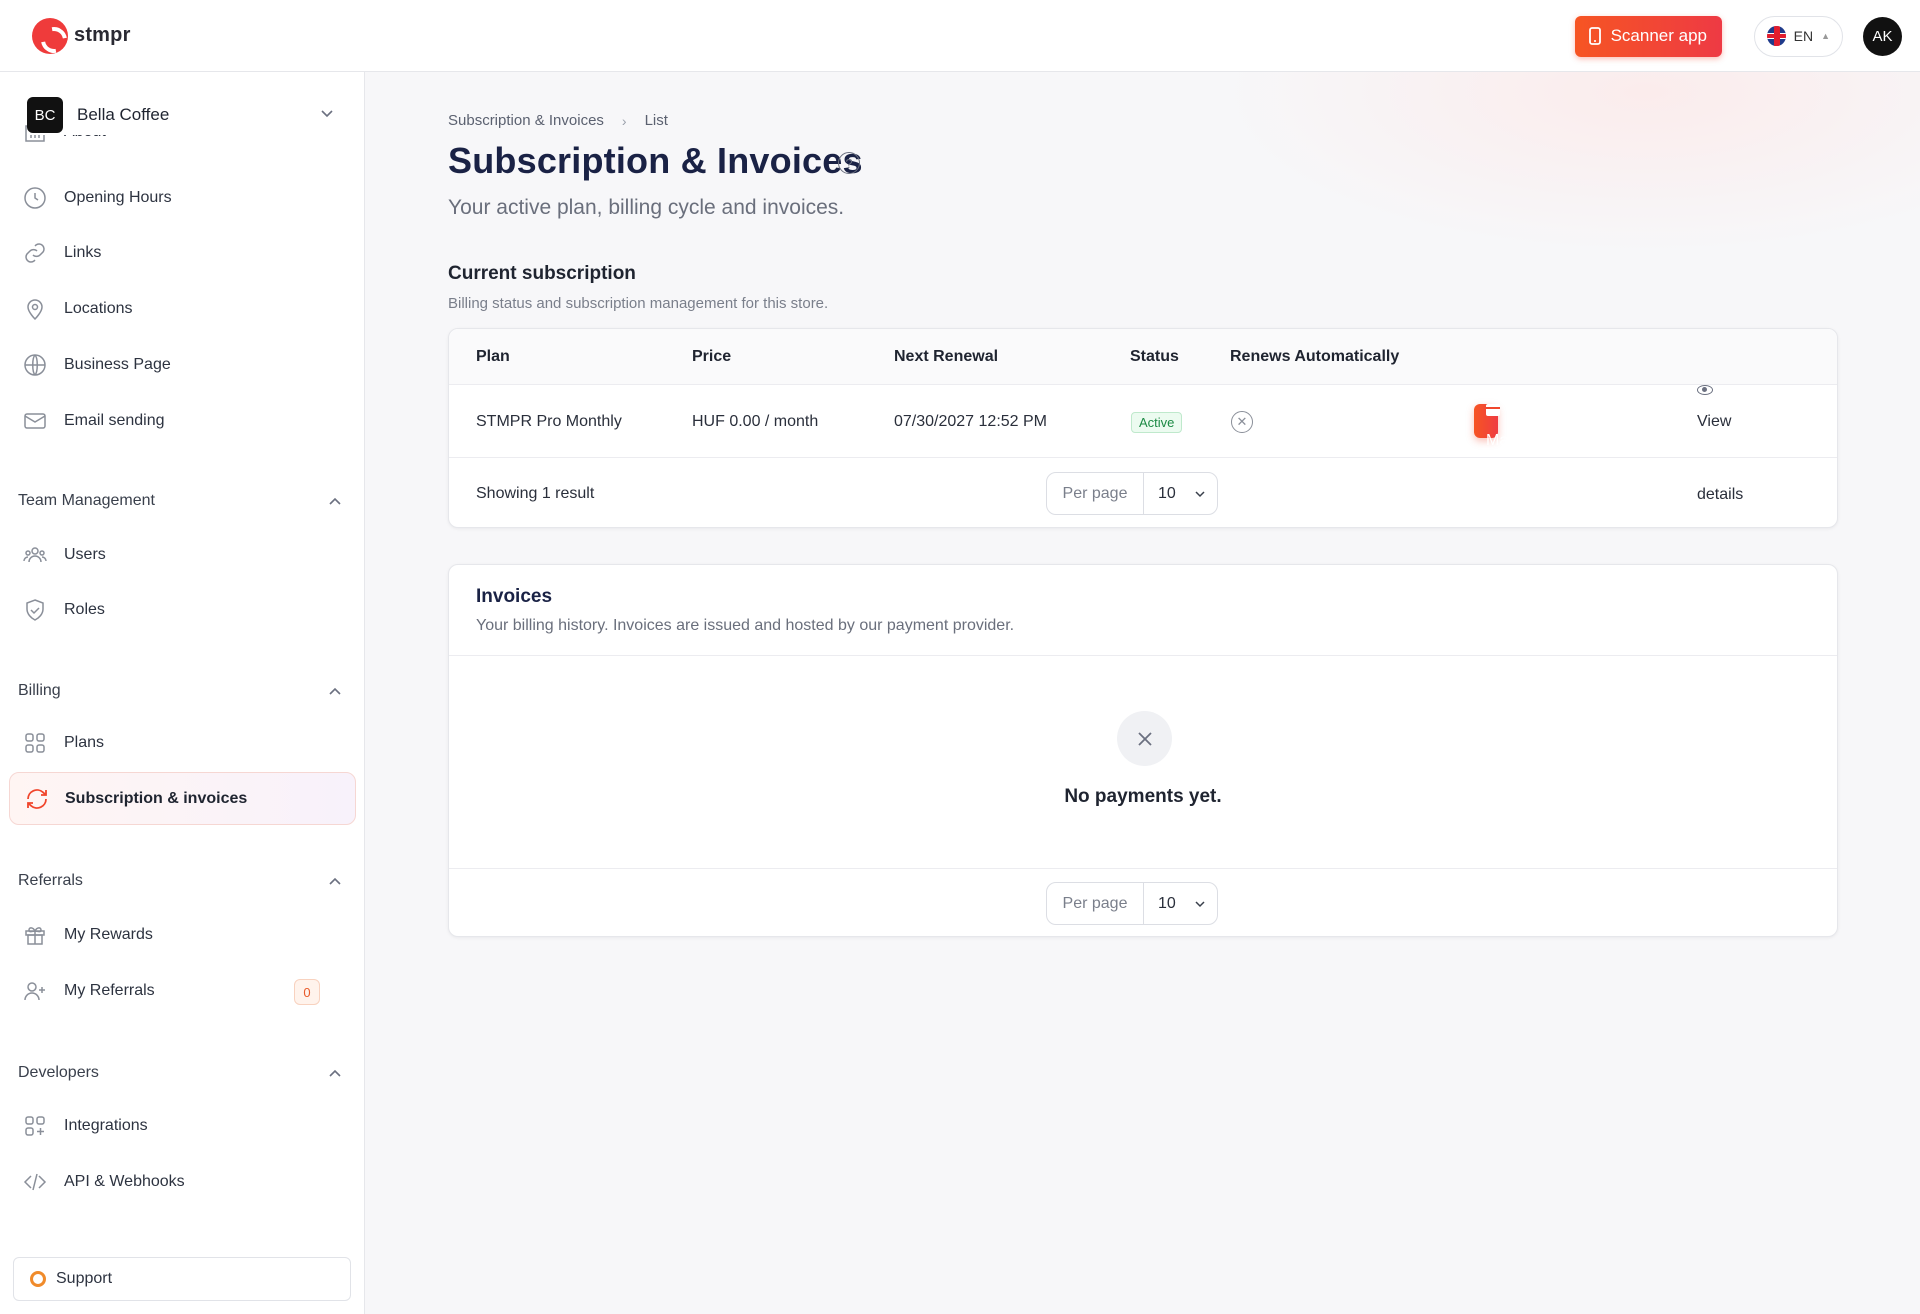  What do you see at coordinates (183, 309) in the screenshot?
I see `sidebar-item-locations: Locations` at bounding box center [183, 309].